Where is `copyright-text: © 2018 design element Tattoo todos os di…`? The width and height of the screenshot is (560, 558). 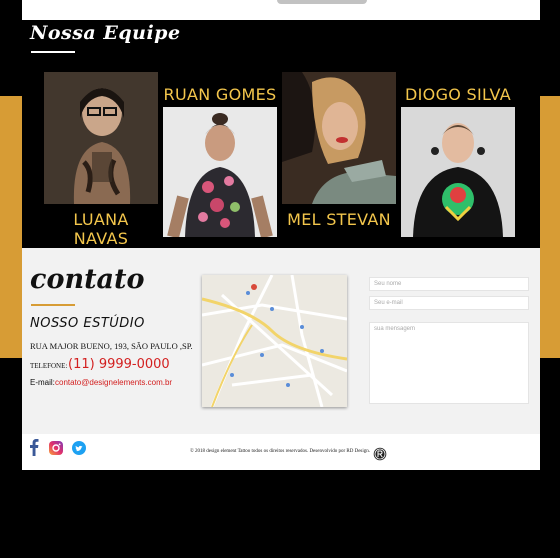
copyright-text: © 2018 design element Tattoo todos os di… is located at coordinates (280, 451).